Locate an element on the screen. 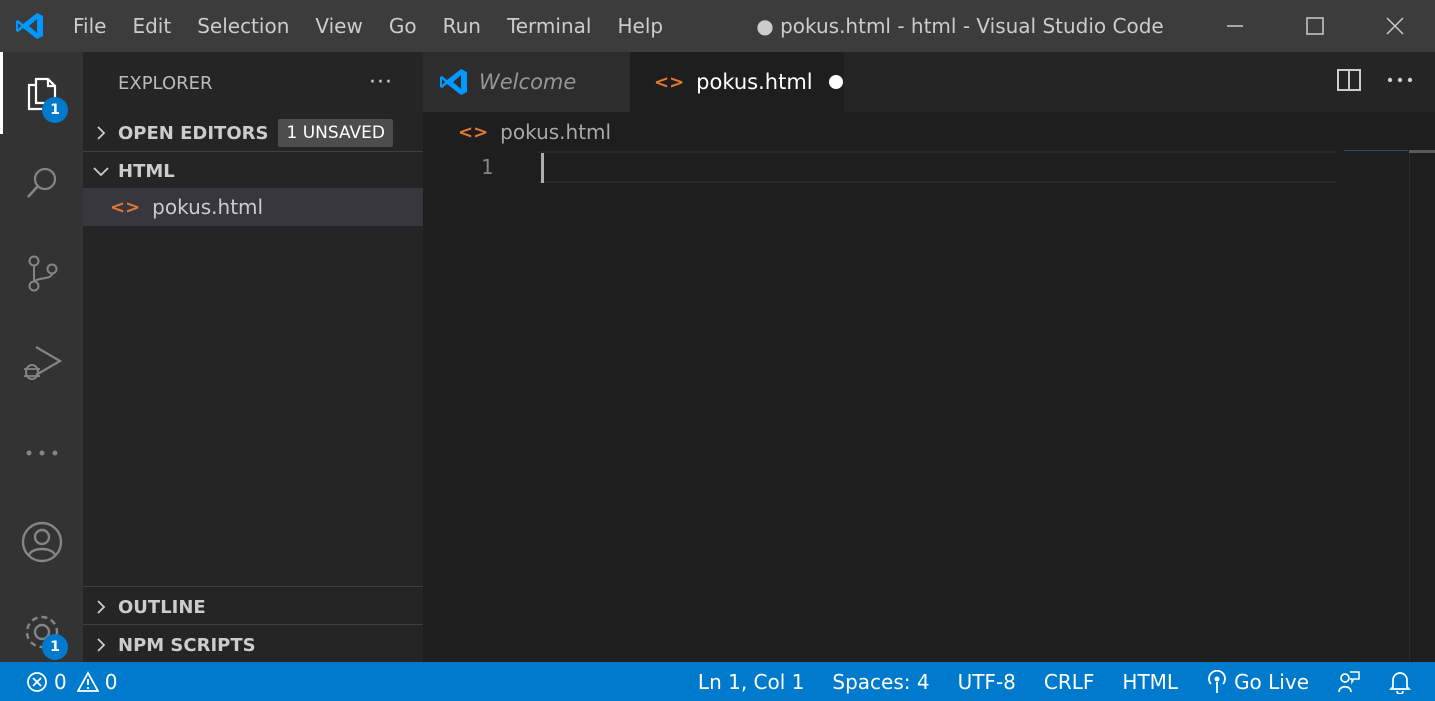 The height and width of the screenshot is (701, 1435). minimize-button is located at coordinates (1235, 26).